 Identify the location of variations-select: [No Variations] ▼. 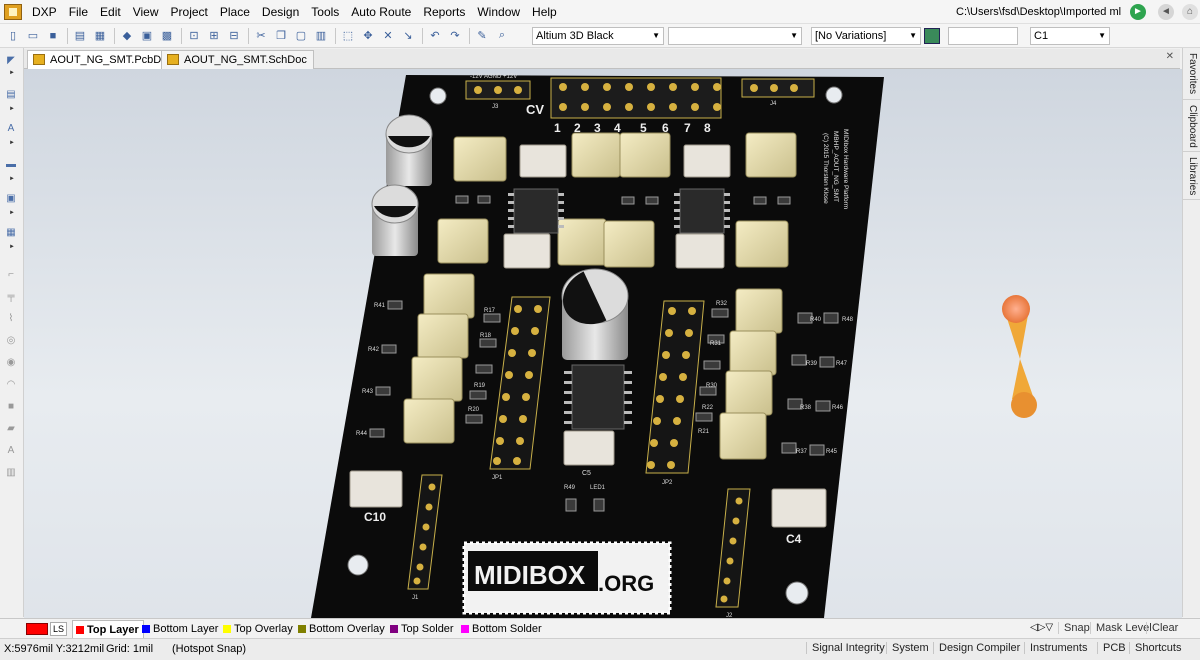
(866, 36).